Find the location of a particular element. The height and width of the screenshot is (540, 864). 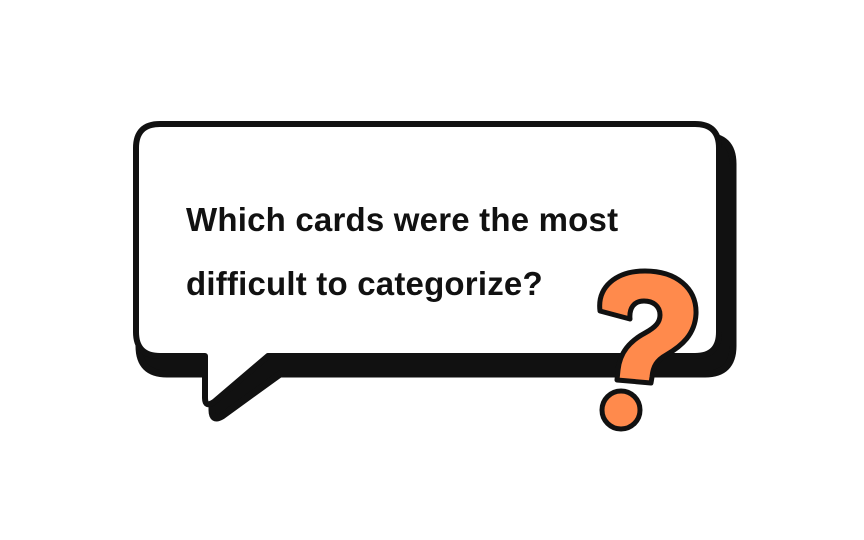

question-mark-dot is located at coordinates (621, 410).